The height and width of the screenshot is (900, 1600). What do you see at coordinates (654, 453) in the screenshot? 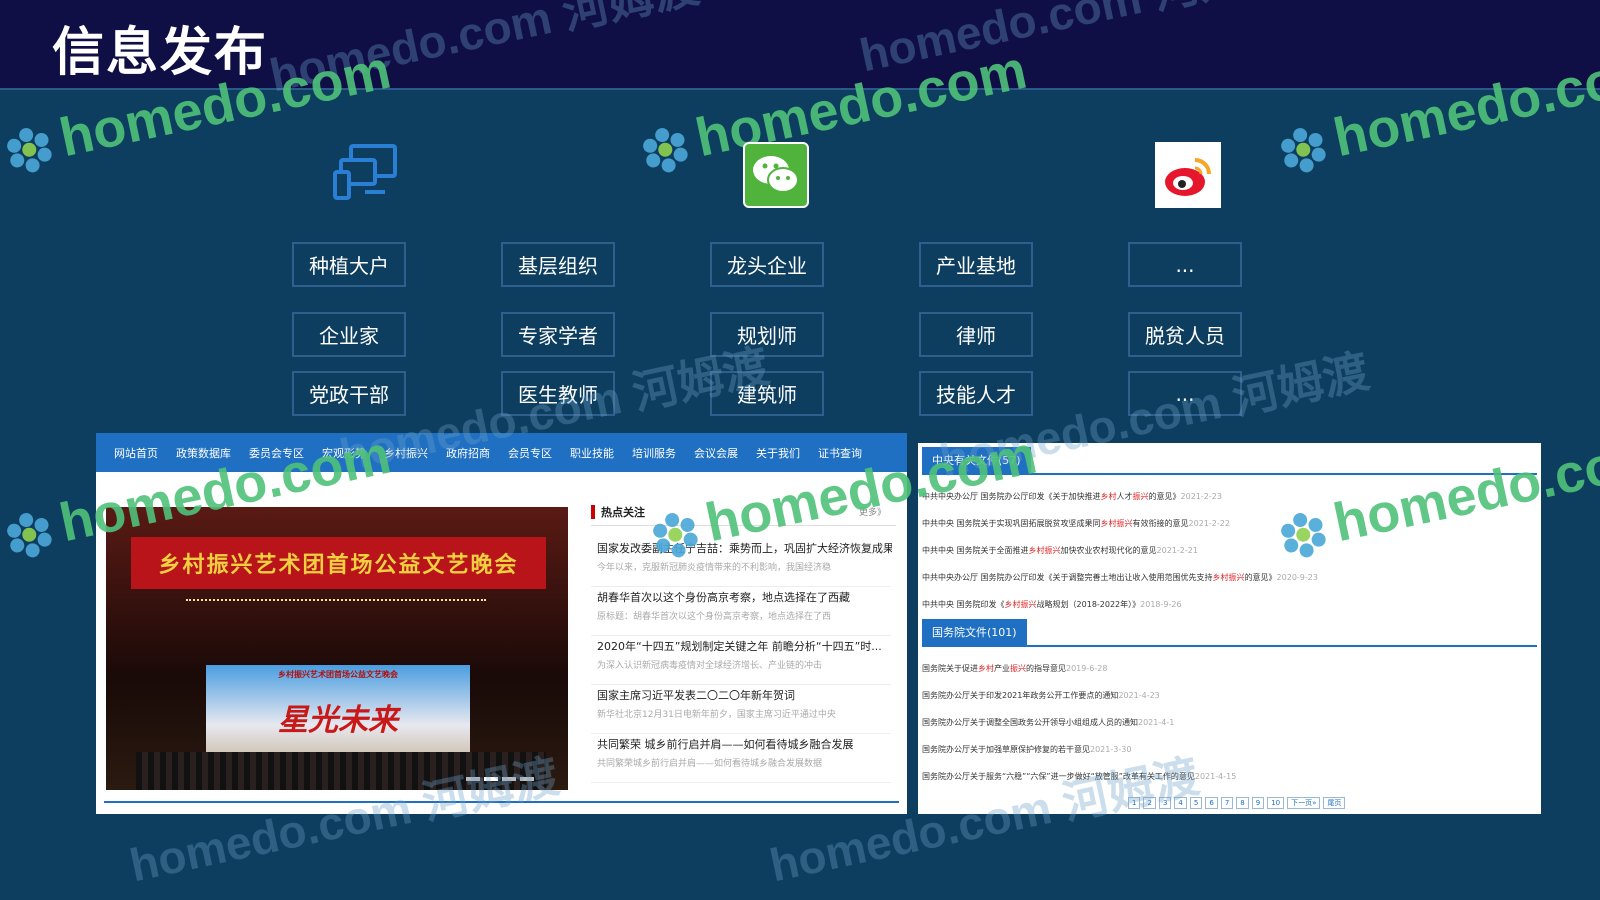
I see `nav-item: 培训服务` at bounding box center [654, 453].